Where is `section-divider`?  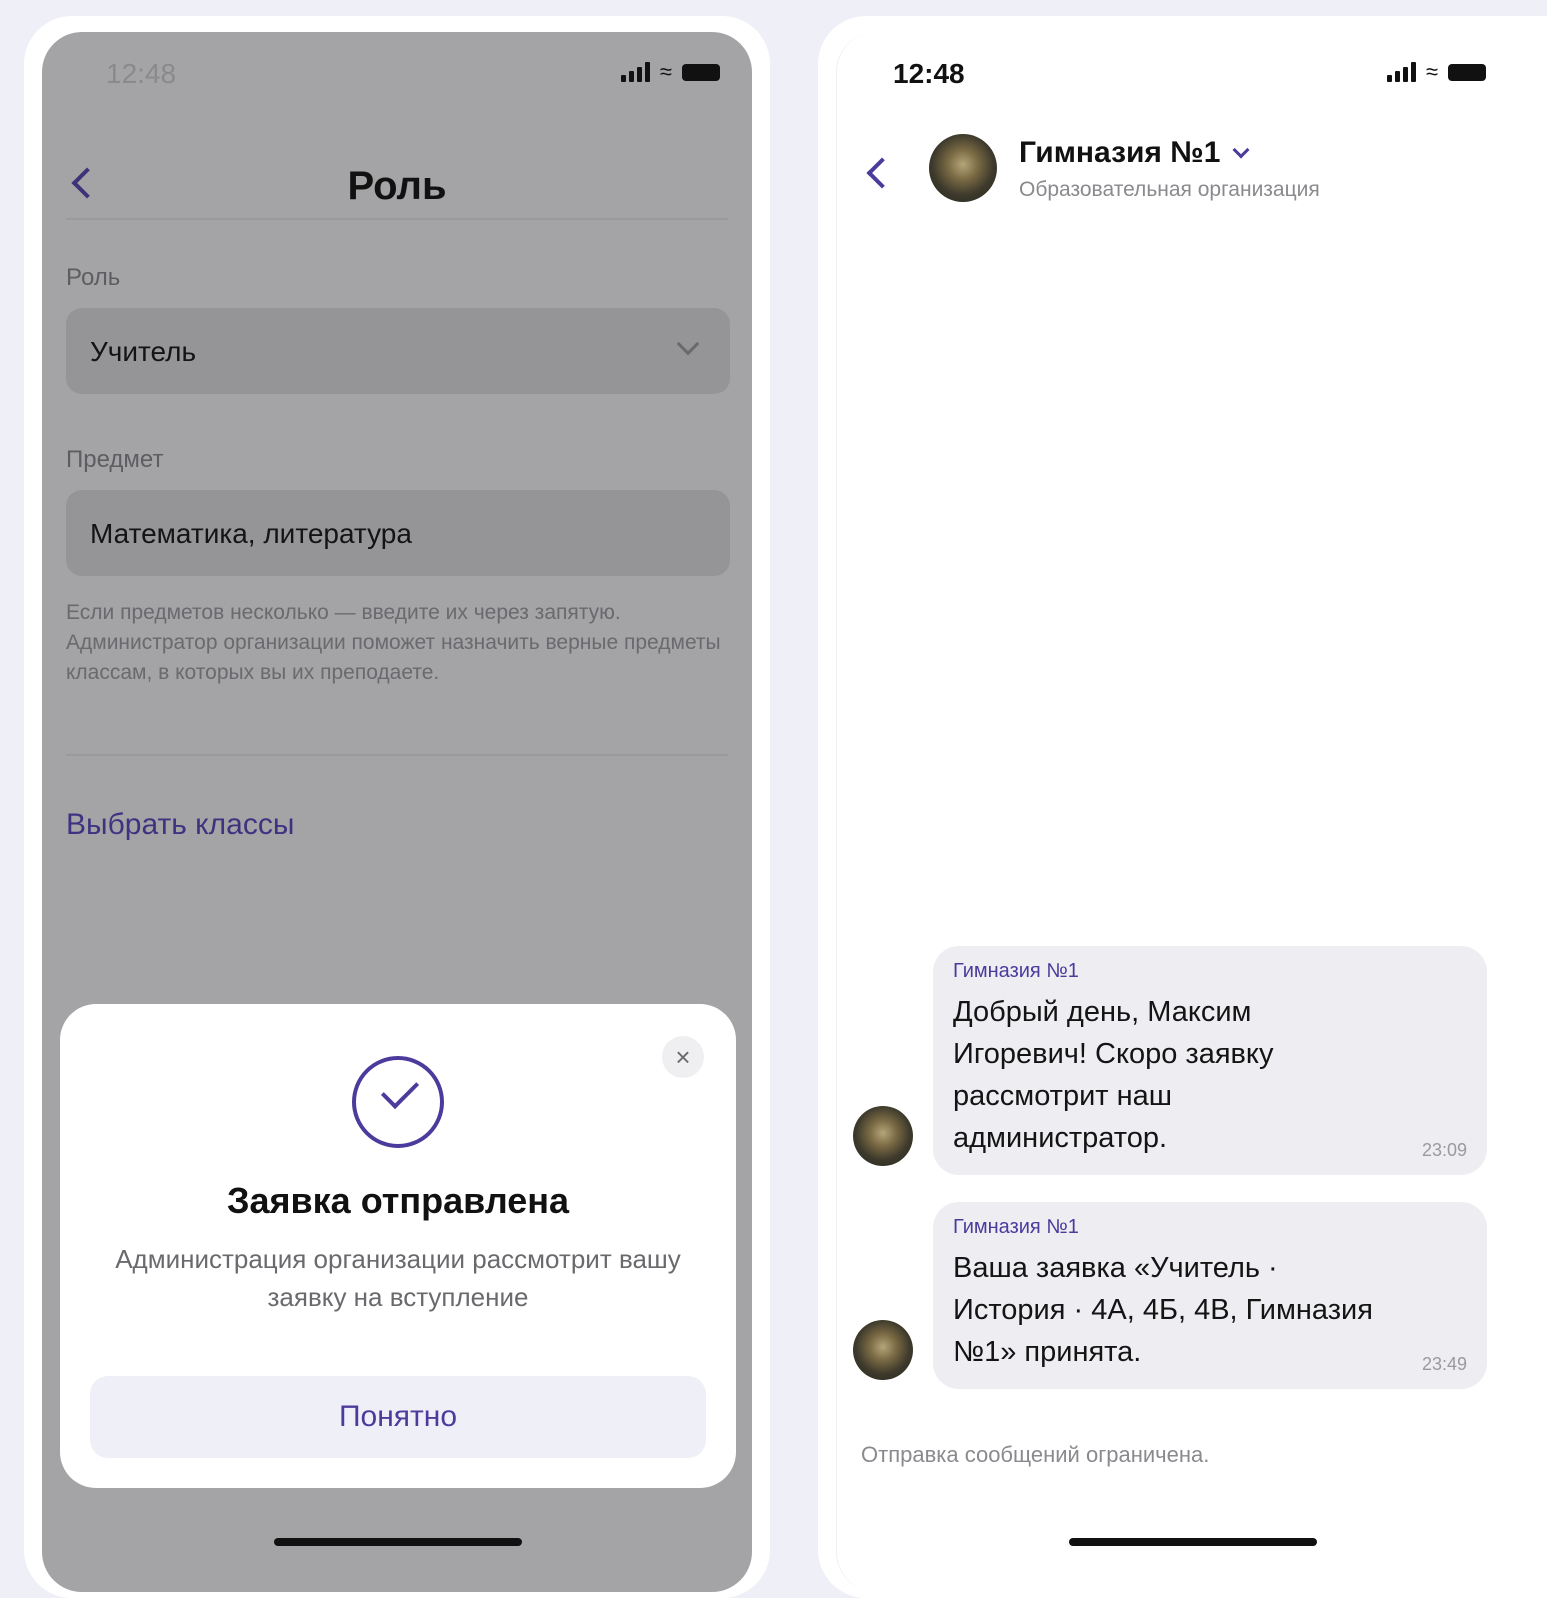 section-divider is located at coordinates (397, 755).